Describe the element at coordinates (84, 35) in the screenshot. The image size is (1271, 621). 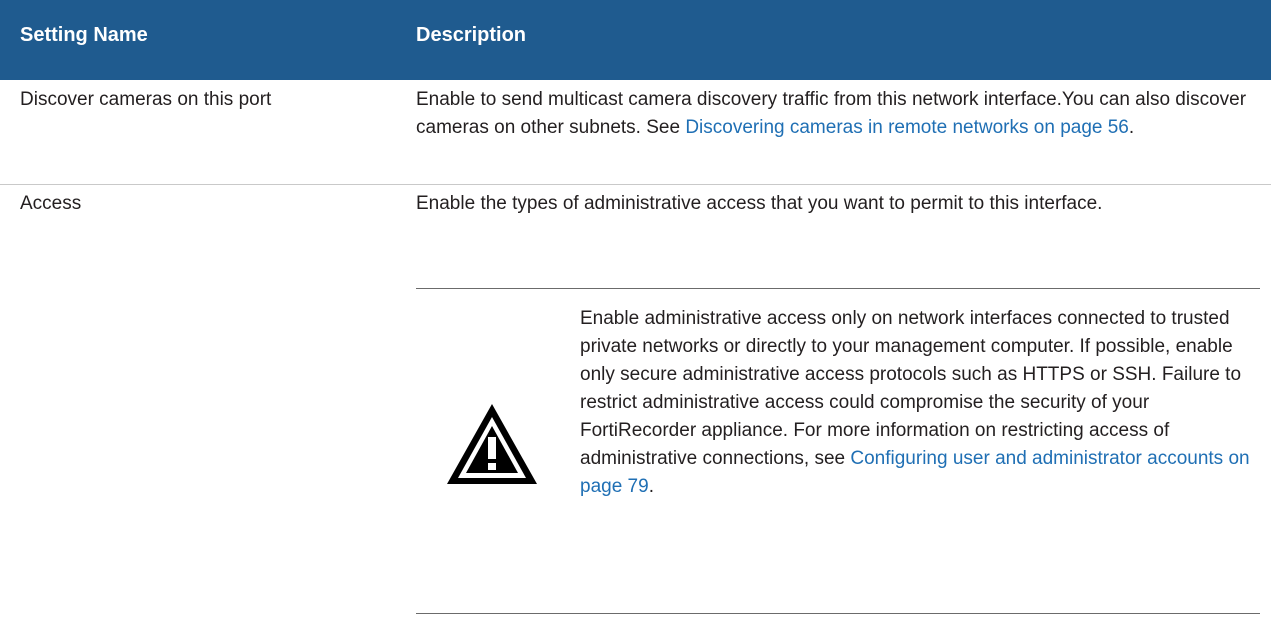
I see `header-setting-name: Setting Name` at that location.